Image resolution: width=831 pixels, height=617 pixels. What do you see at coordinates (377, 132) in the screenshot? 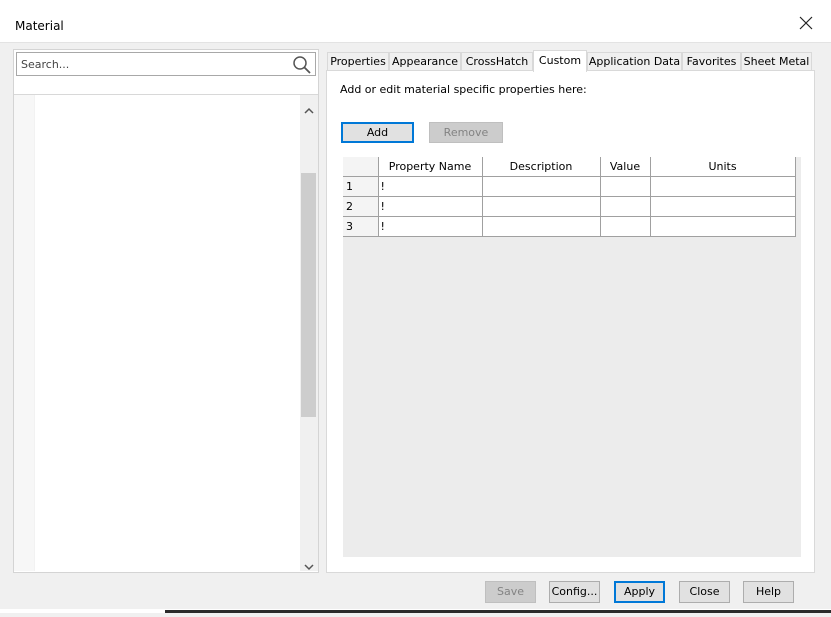
I see `add-button: Add` at bounding box center [377, 132].